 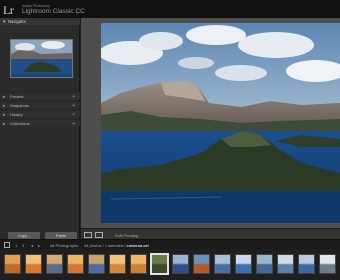 I want to click on navigator-preview-image, so click(x=41, y=58).